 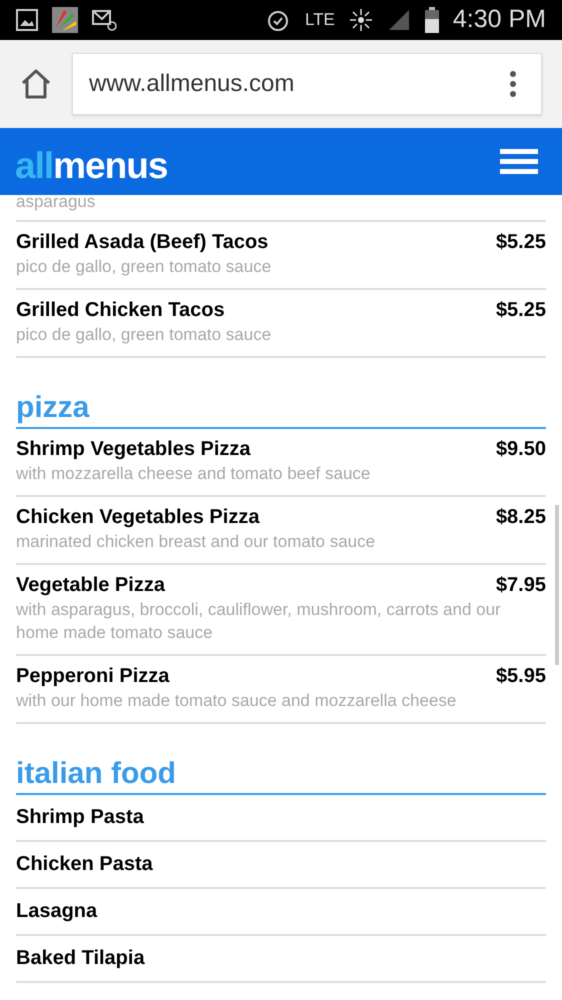 I want to click on dish-description: asparagus, so click(x=56, y=202).